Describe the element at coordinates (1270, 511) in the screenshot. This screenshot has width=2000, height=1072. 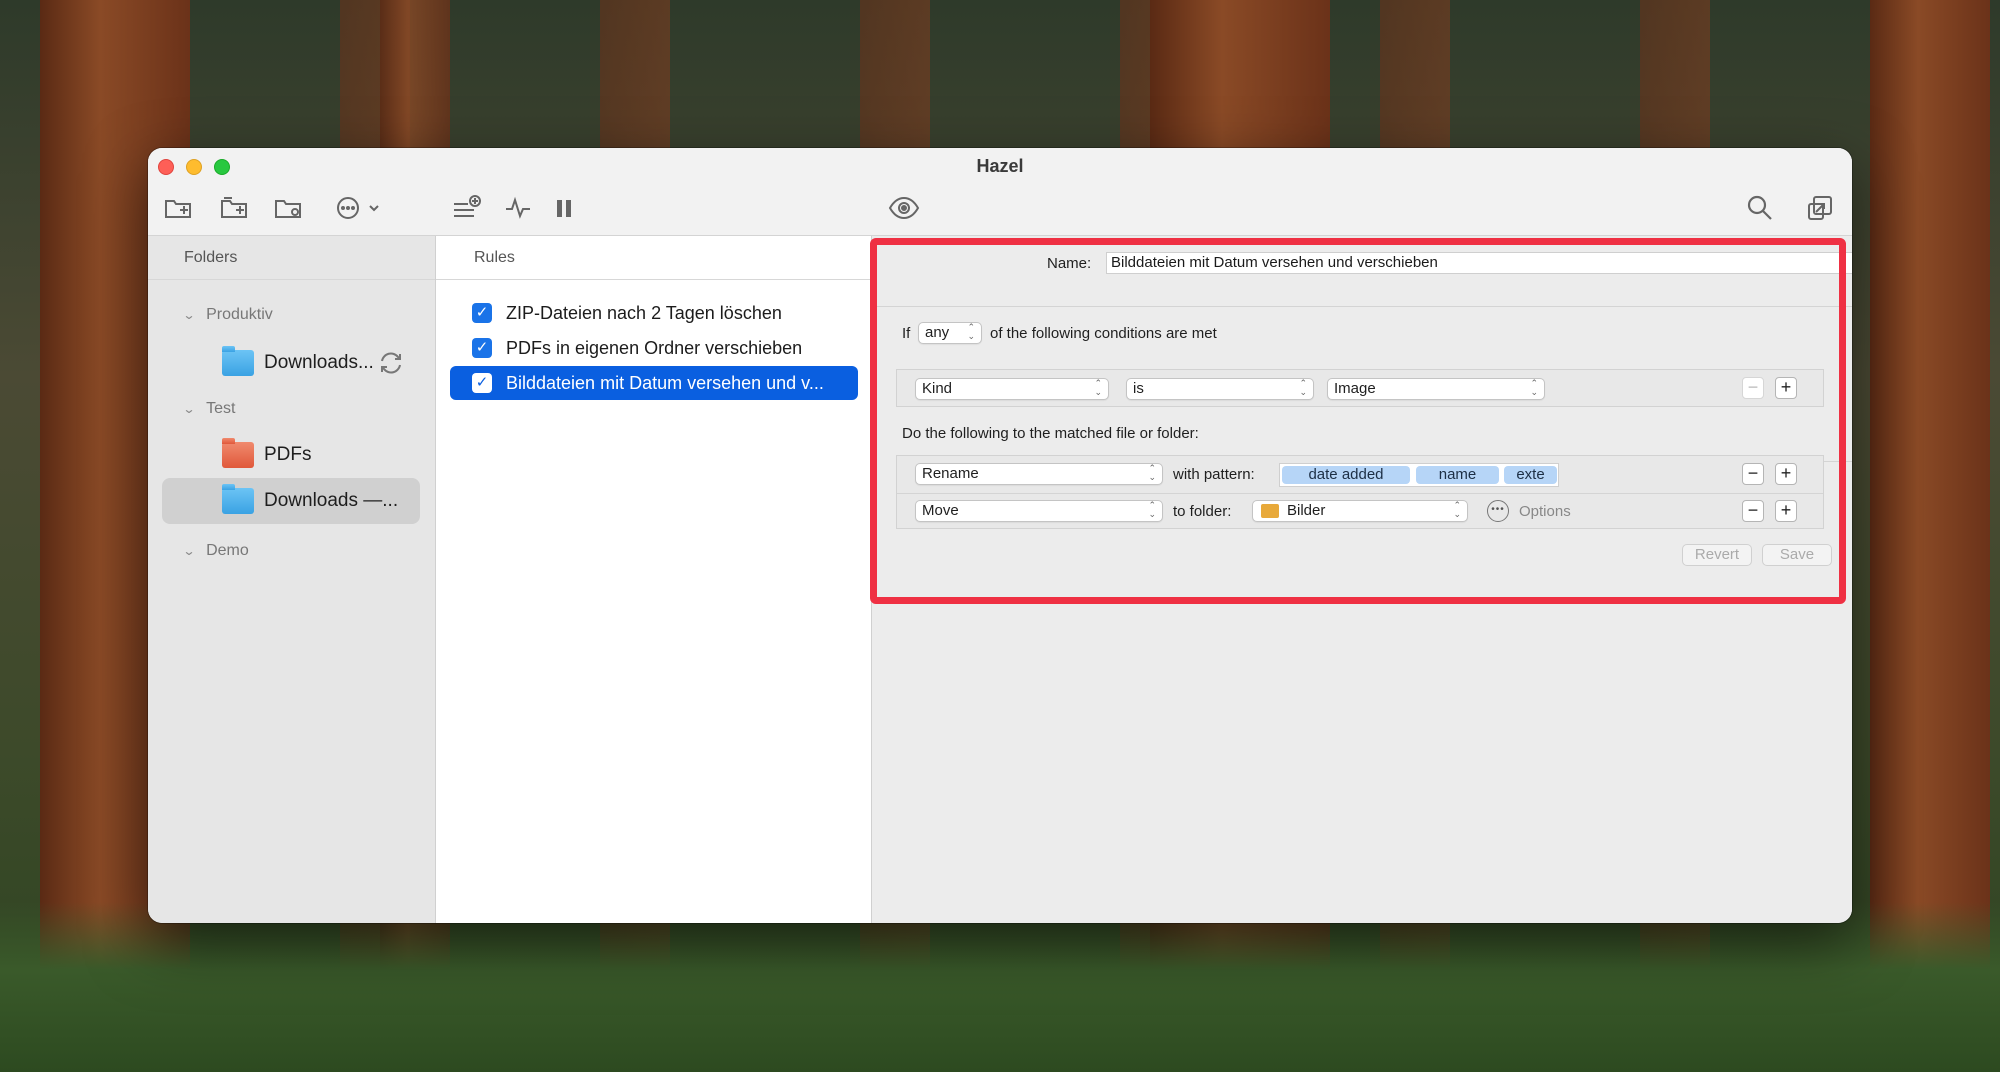
I see `pictures-folder-icon` at that location.